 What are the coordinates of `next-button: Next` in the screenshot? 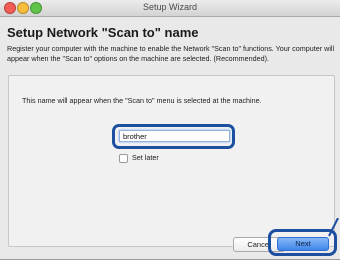 It's located at (303, 244).